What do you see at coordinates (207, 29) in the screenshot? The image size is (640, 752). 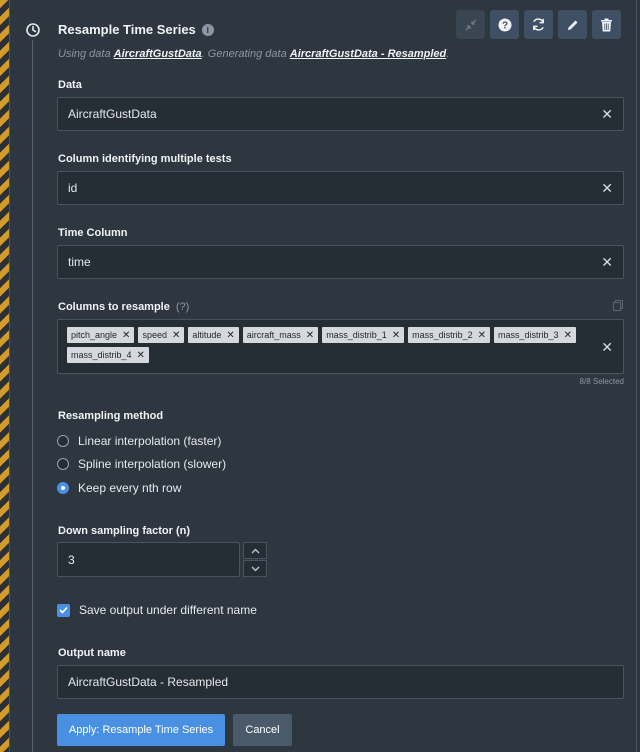 I see `info-icon: i` at bounding box center [207, 29].